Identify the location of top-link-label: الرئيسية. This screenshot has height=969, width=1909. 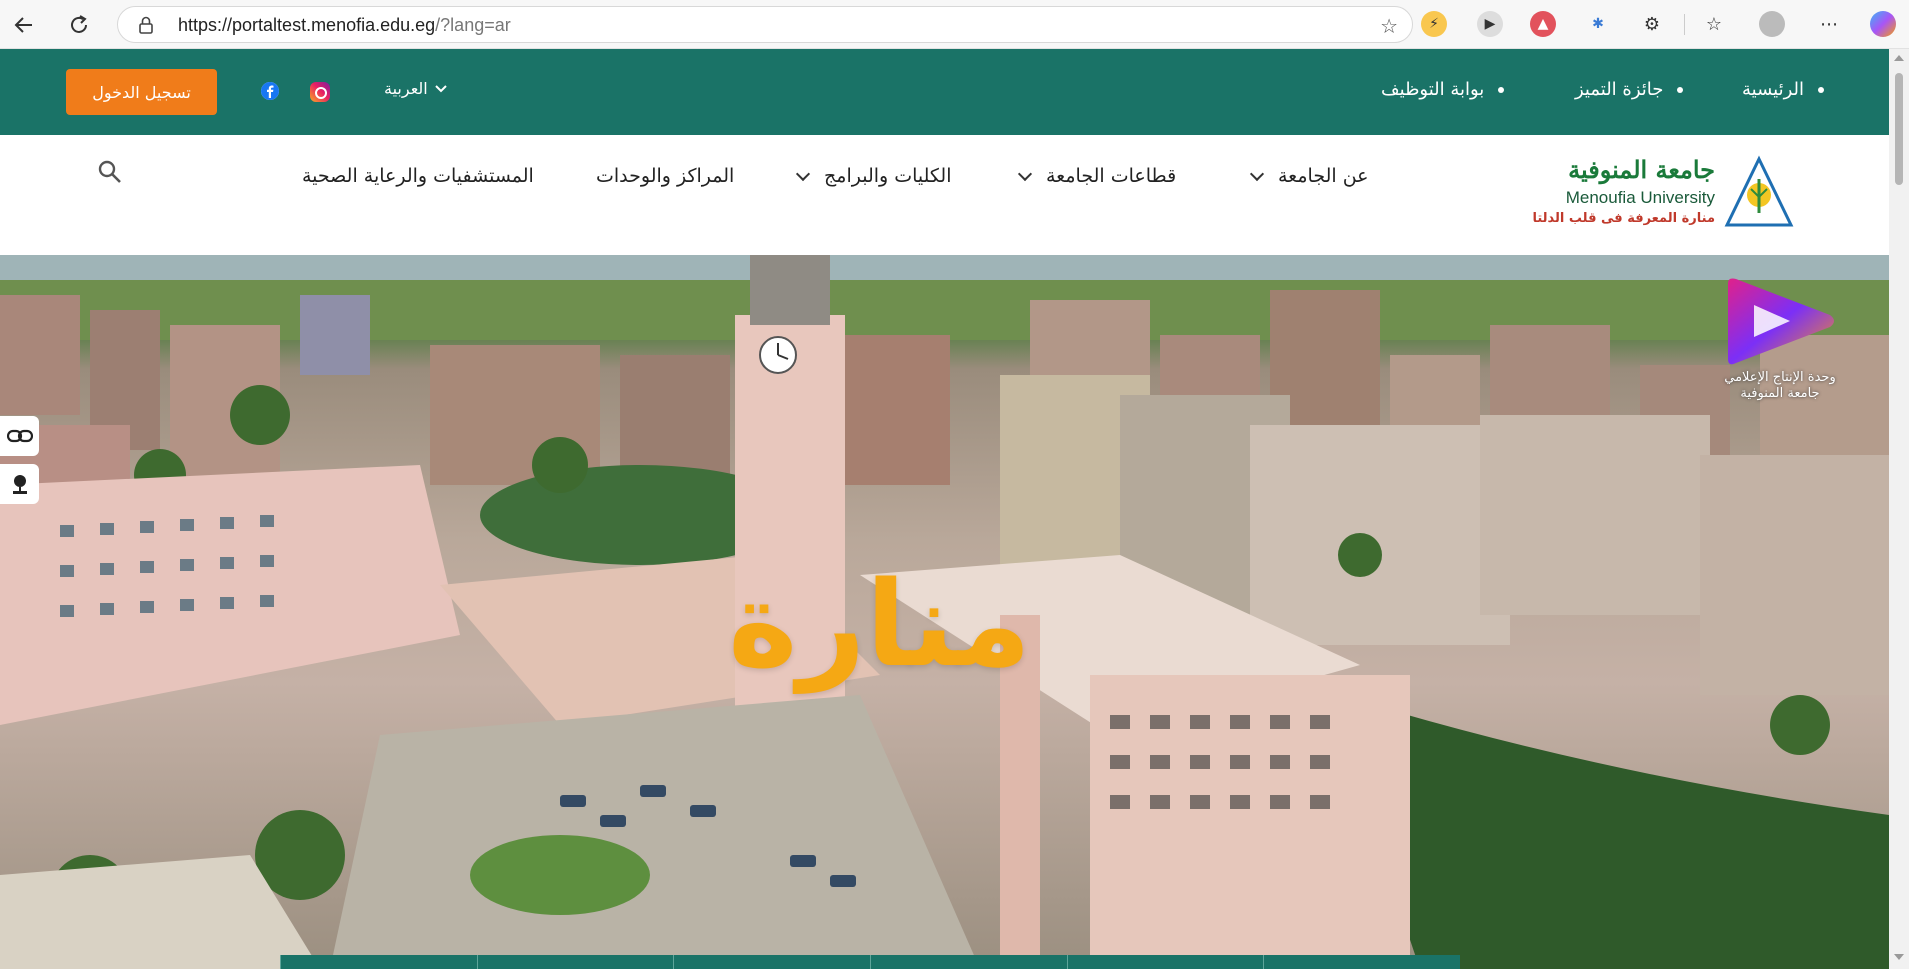
(1773, 89).